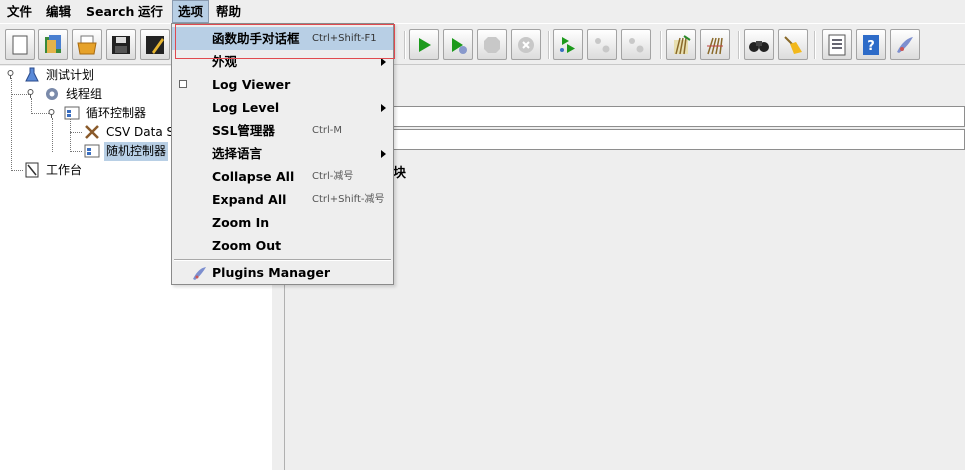  Describe the element at coordinates (837, 44) in the screenshot. I see `function-helper-button` at that location.